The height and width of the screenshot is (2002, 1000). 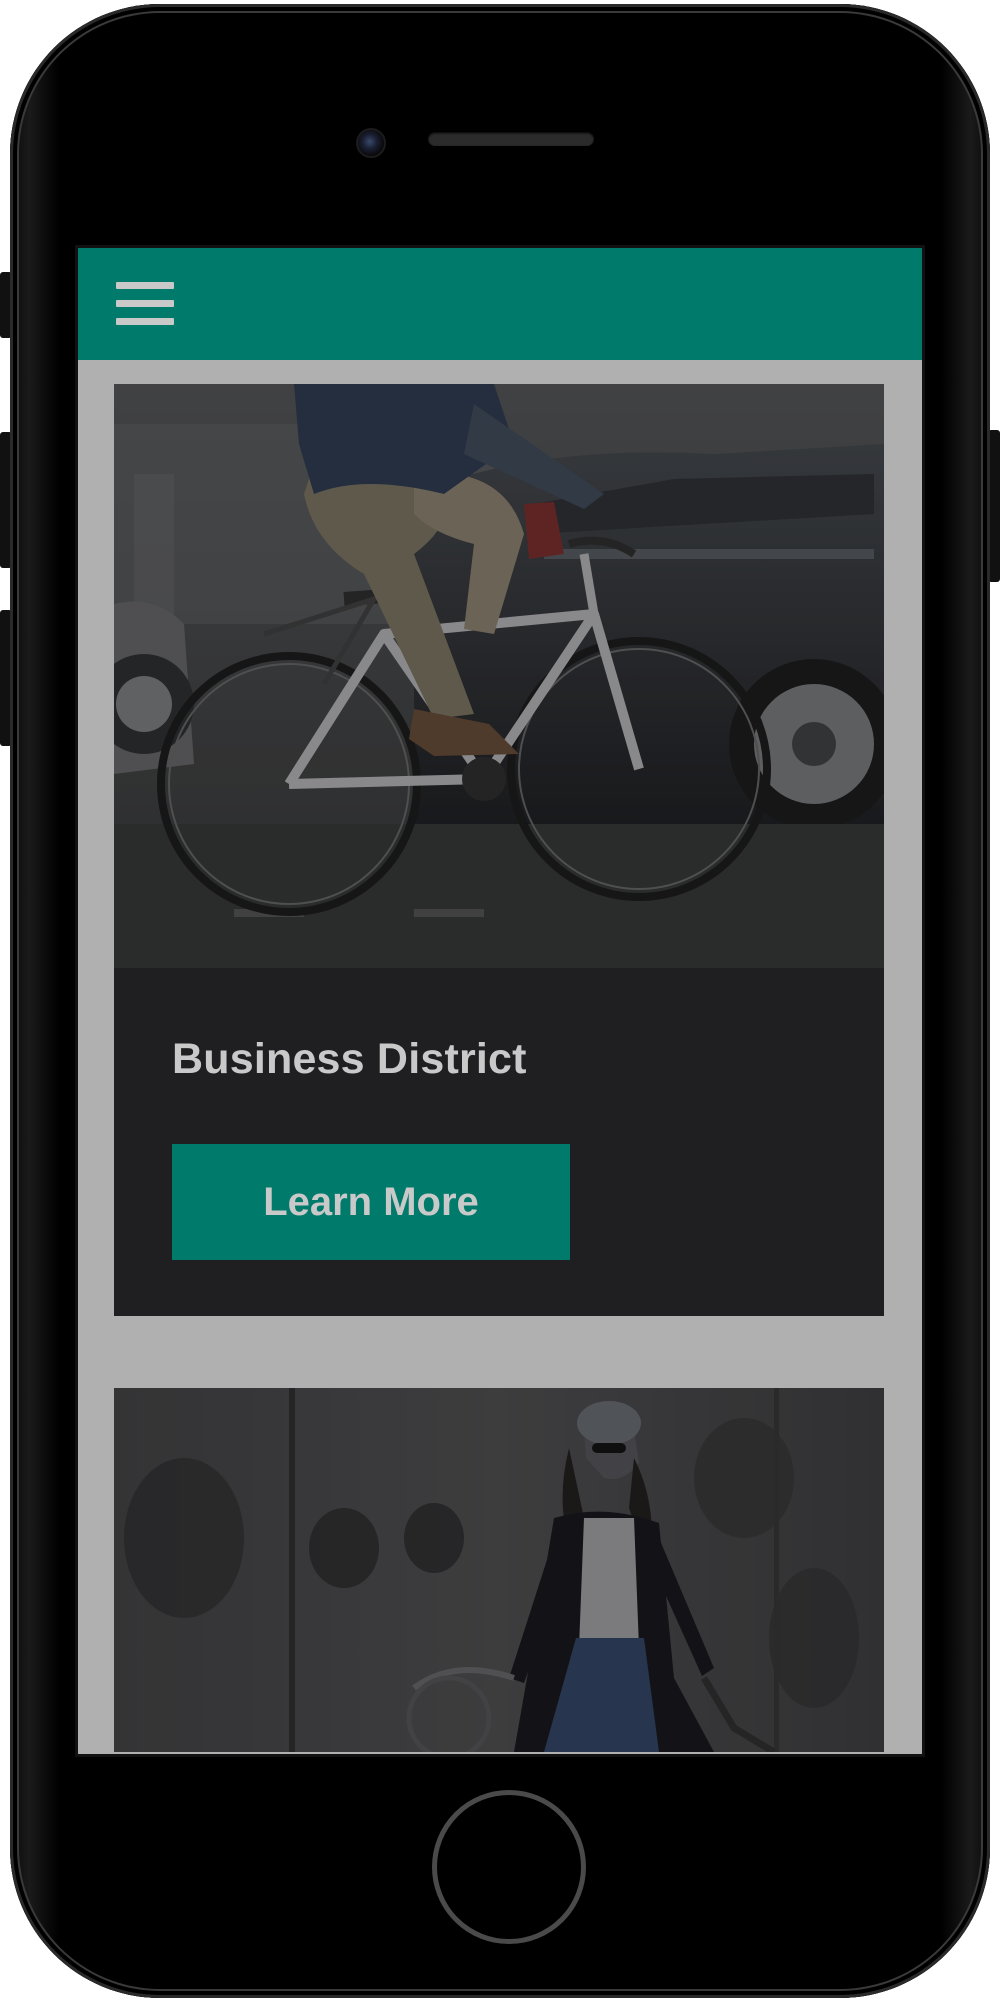 What do you see at coordinates (511, 139) in the screenshot?
I see `earpiece-speaker` at bounding box center [511, 139].